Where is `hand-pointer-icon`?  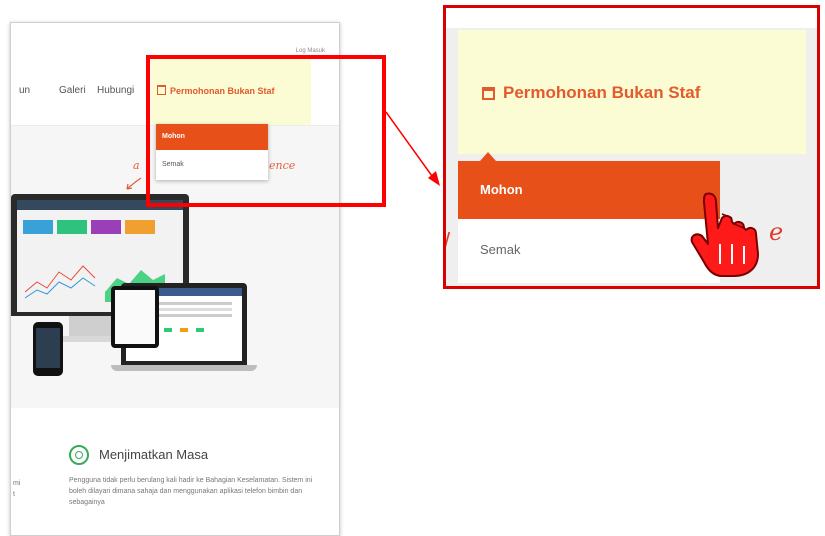 hand-pointer-icon is located at coordinates (724, 234).